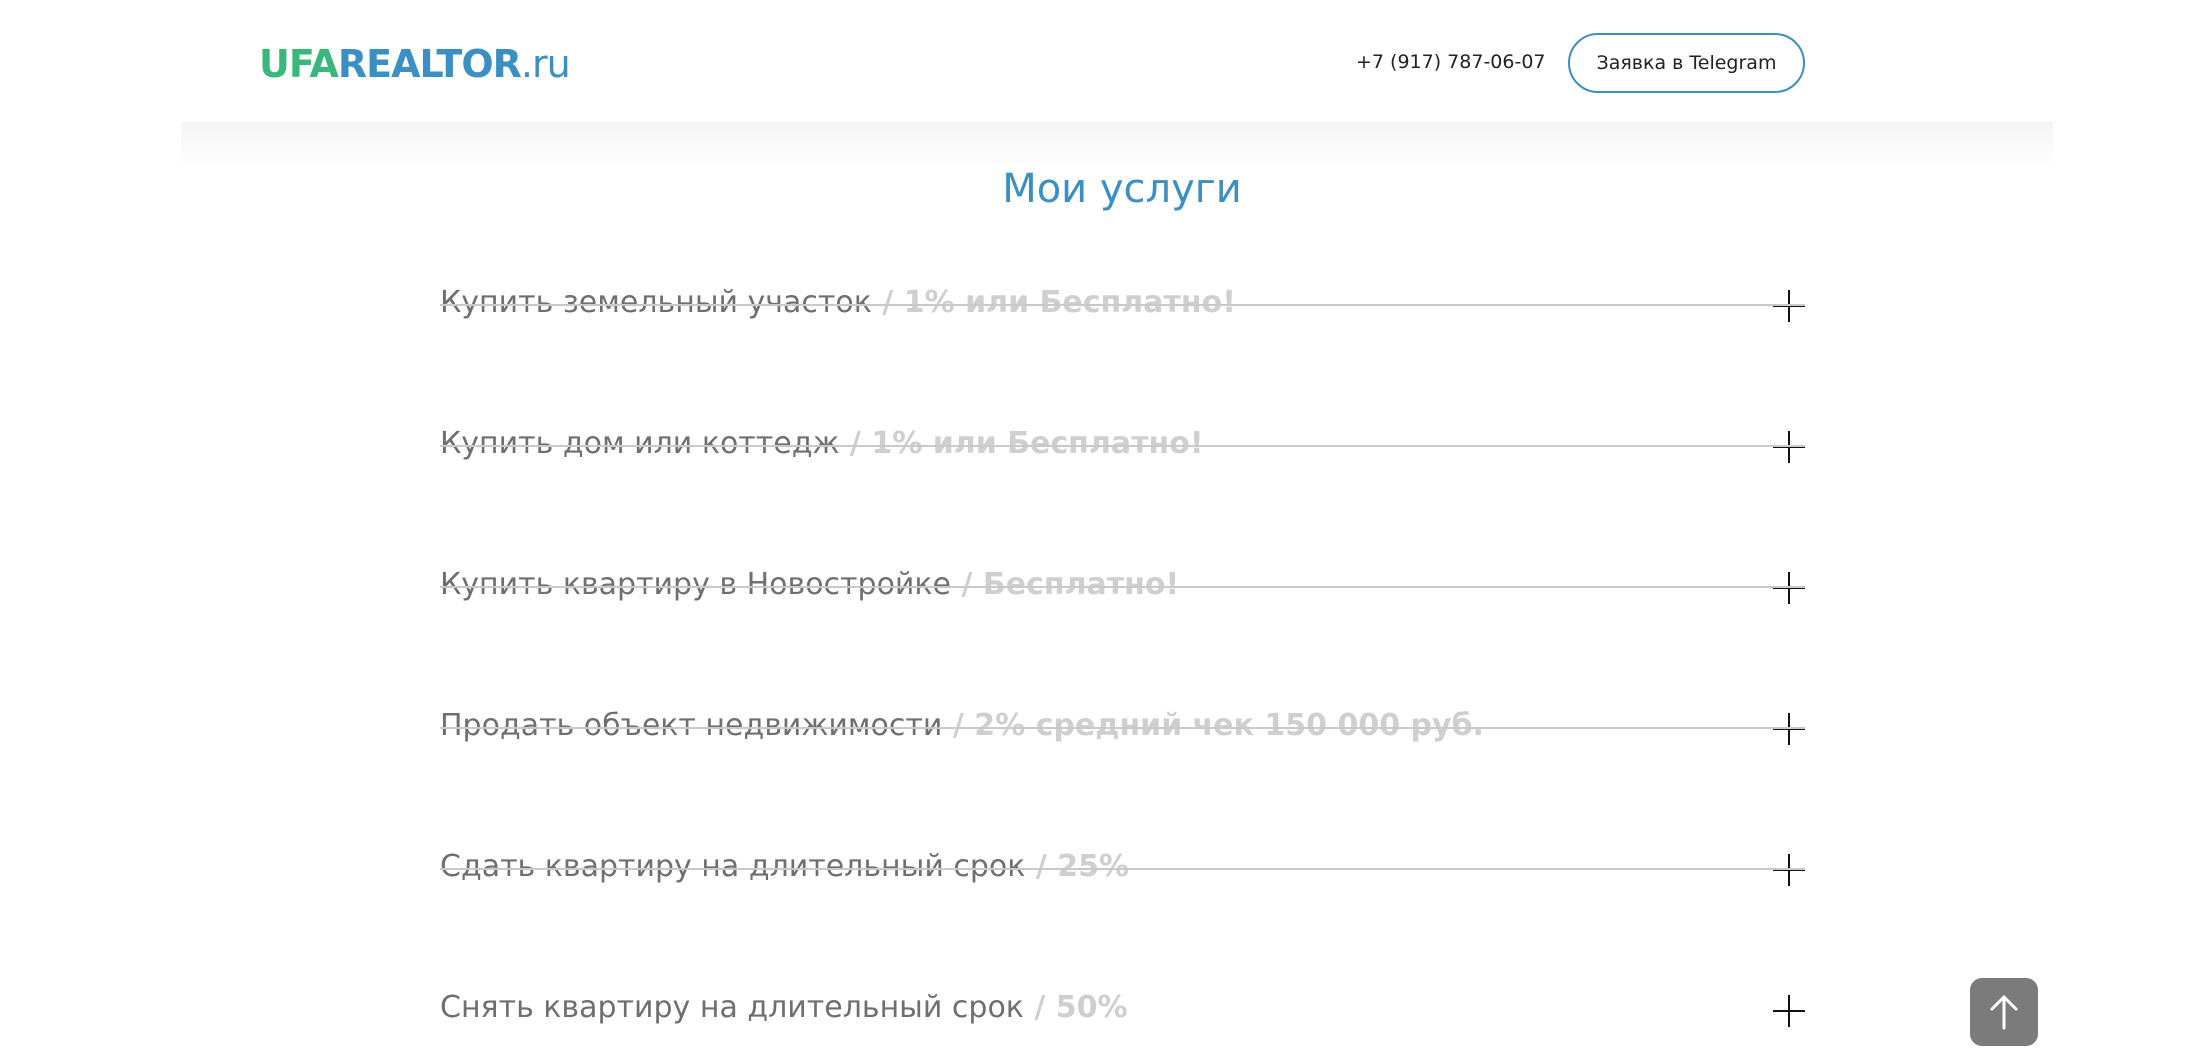 This screenshot has height=1056, width=2208. I want to click on logo-domain: .ru, so click(545, 64).